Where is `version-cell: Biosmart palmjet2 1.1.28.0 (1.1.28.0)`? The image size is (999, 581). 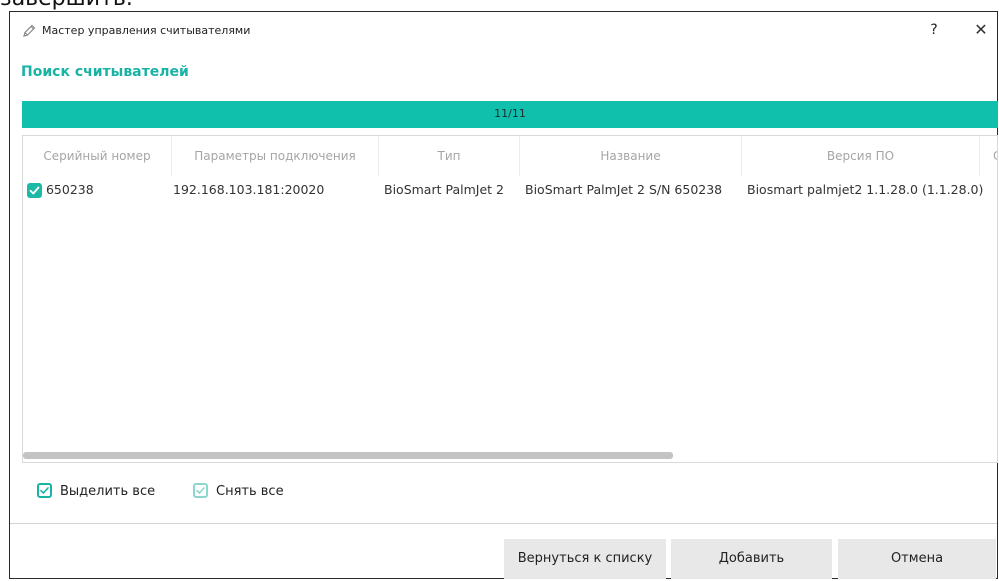 version-cell: Biosmart palmjet2 1.1.28.0 (1.1.28.0) is located at coordinates (865, 189).